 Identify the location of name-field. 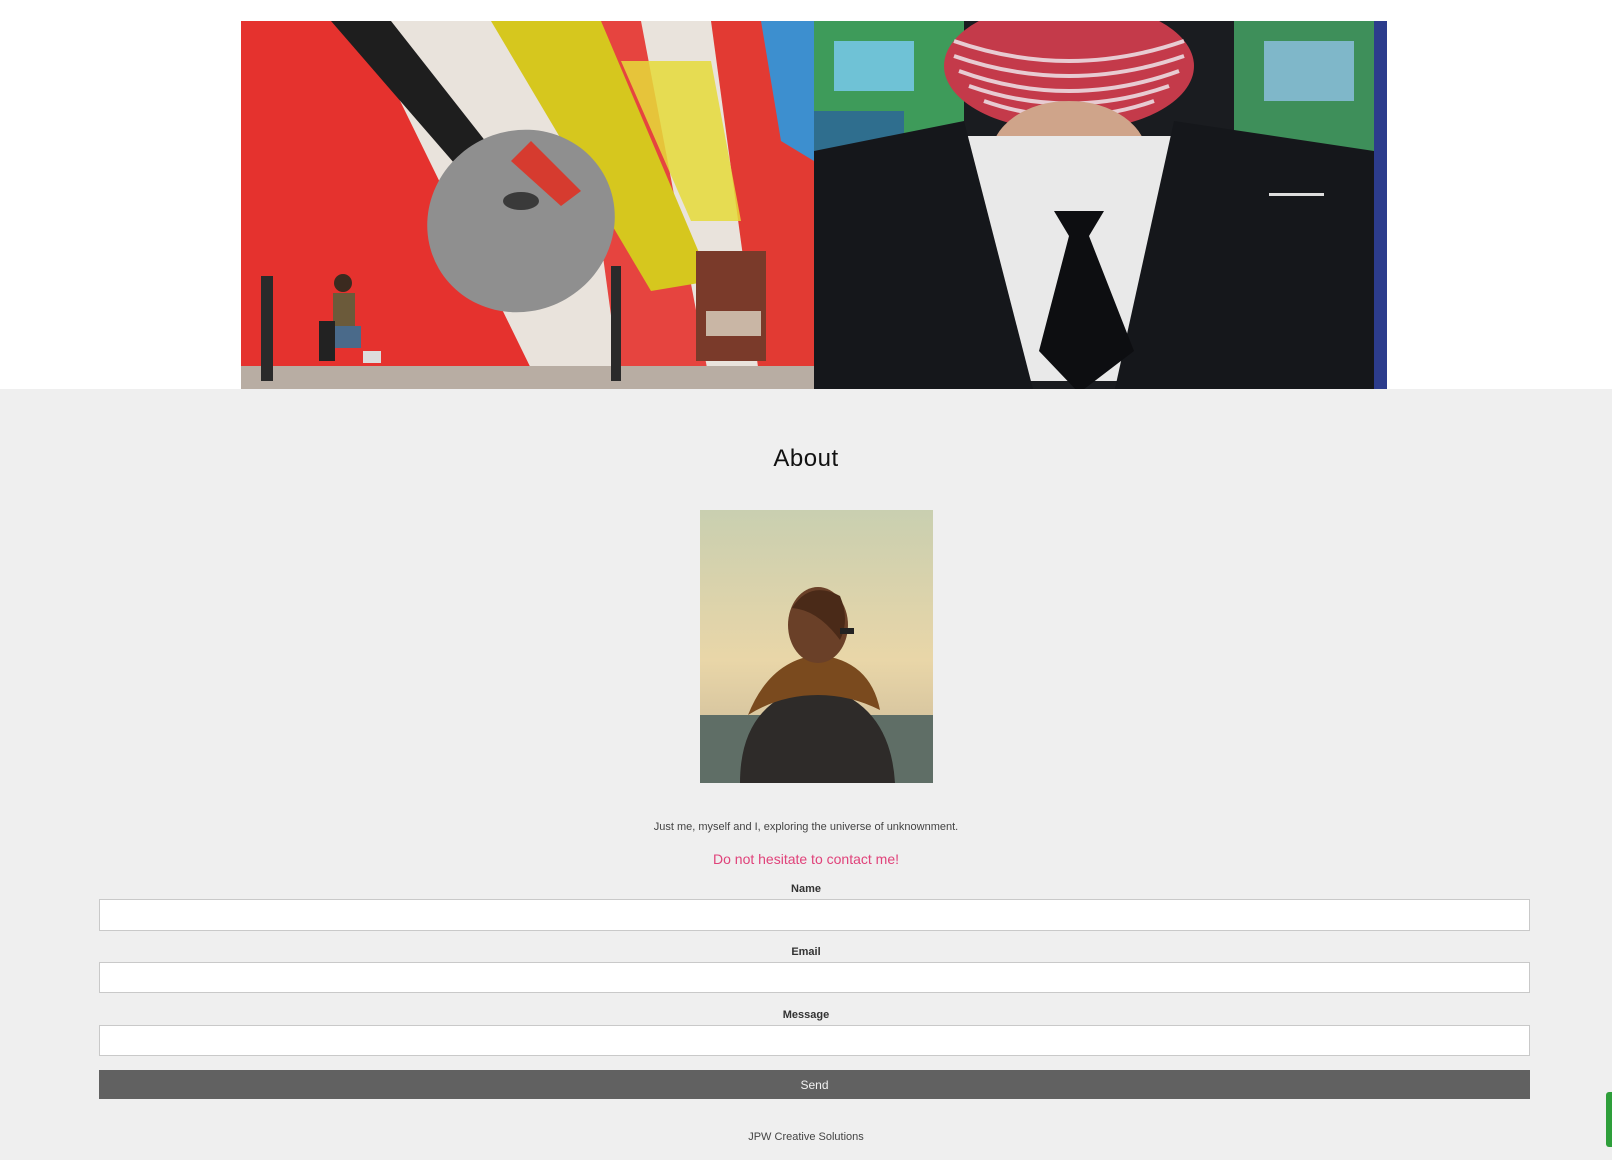
(814, 915).